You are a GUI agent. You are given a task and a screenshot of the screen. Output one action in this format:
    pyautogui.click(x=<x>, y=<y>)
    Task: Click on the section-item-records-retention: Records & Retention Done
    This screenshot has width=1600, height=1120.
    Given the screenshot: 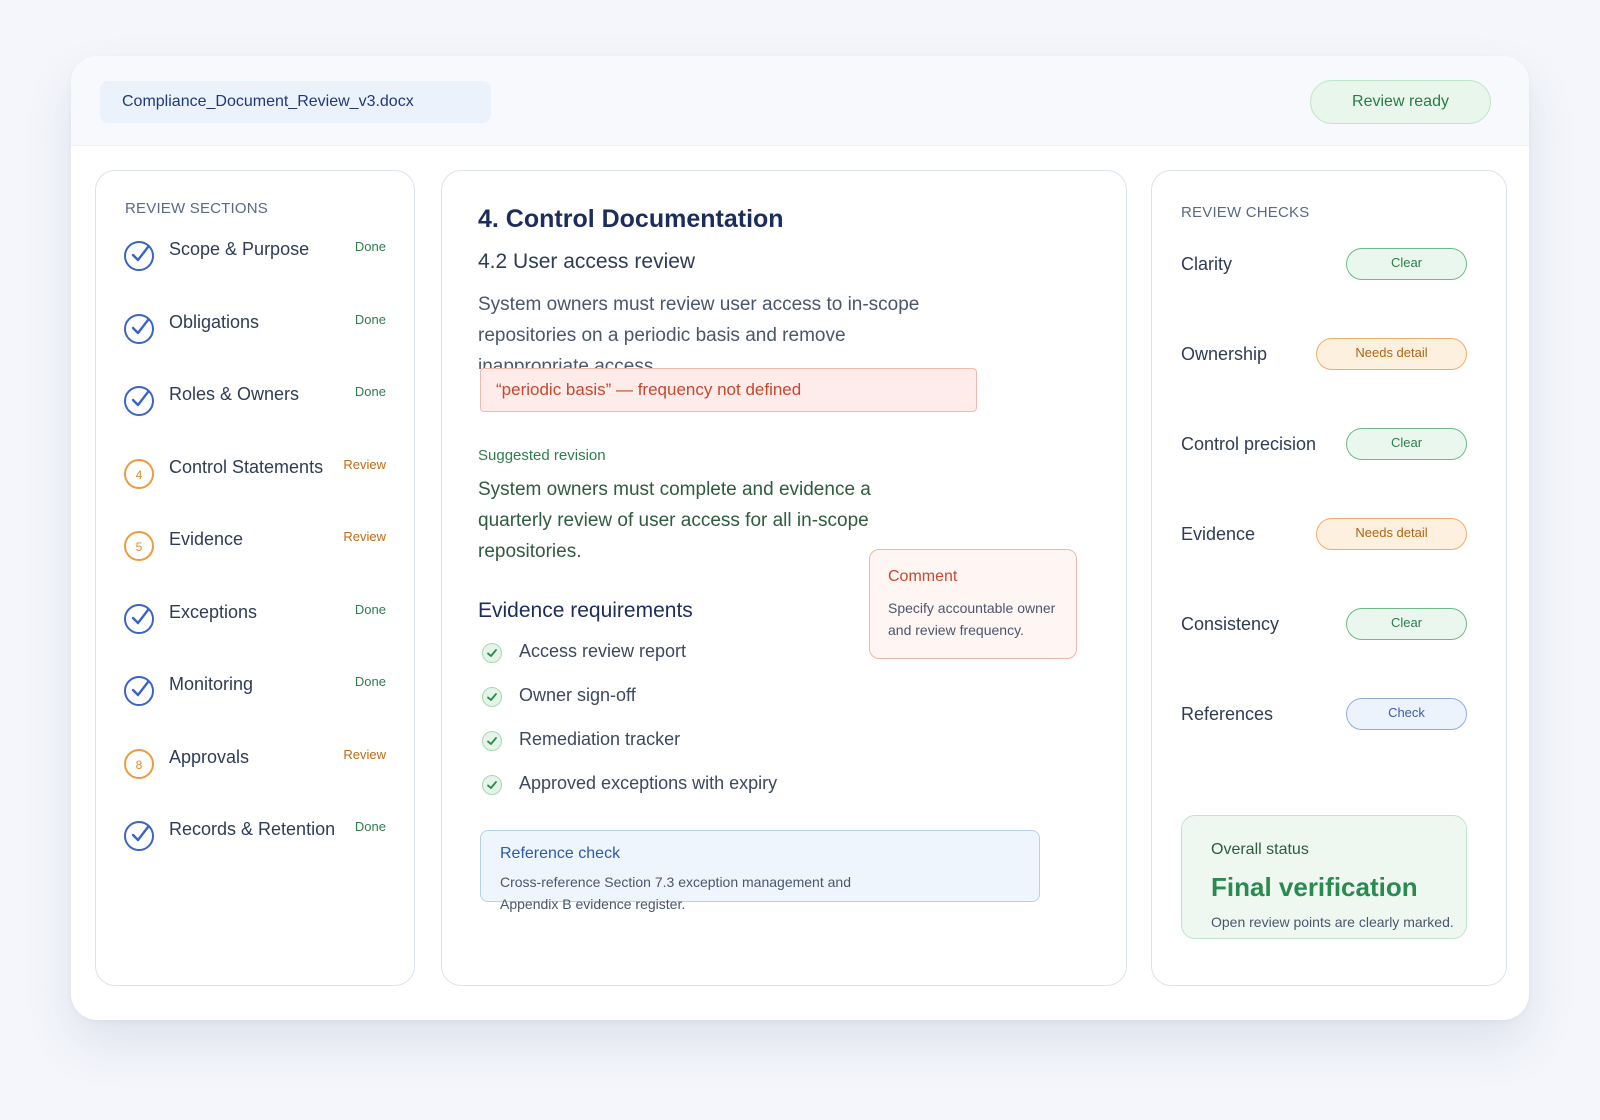 What is the action you would take?
    pyautogui.click(x=255, y=837)
    